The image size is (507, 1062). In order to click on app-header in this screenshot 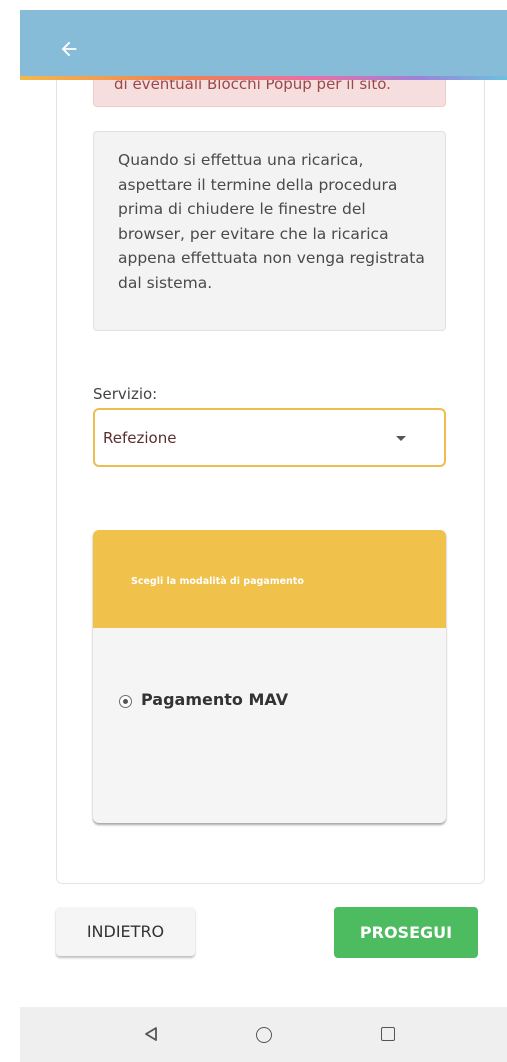, I will do `click(263, 43)`.